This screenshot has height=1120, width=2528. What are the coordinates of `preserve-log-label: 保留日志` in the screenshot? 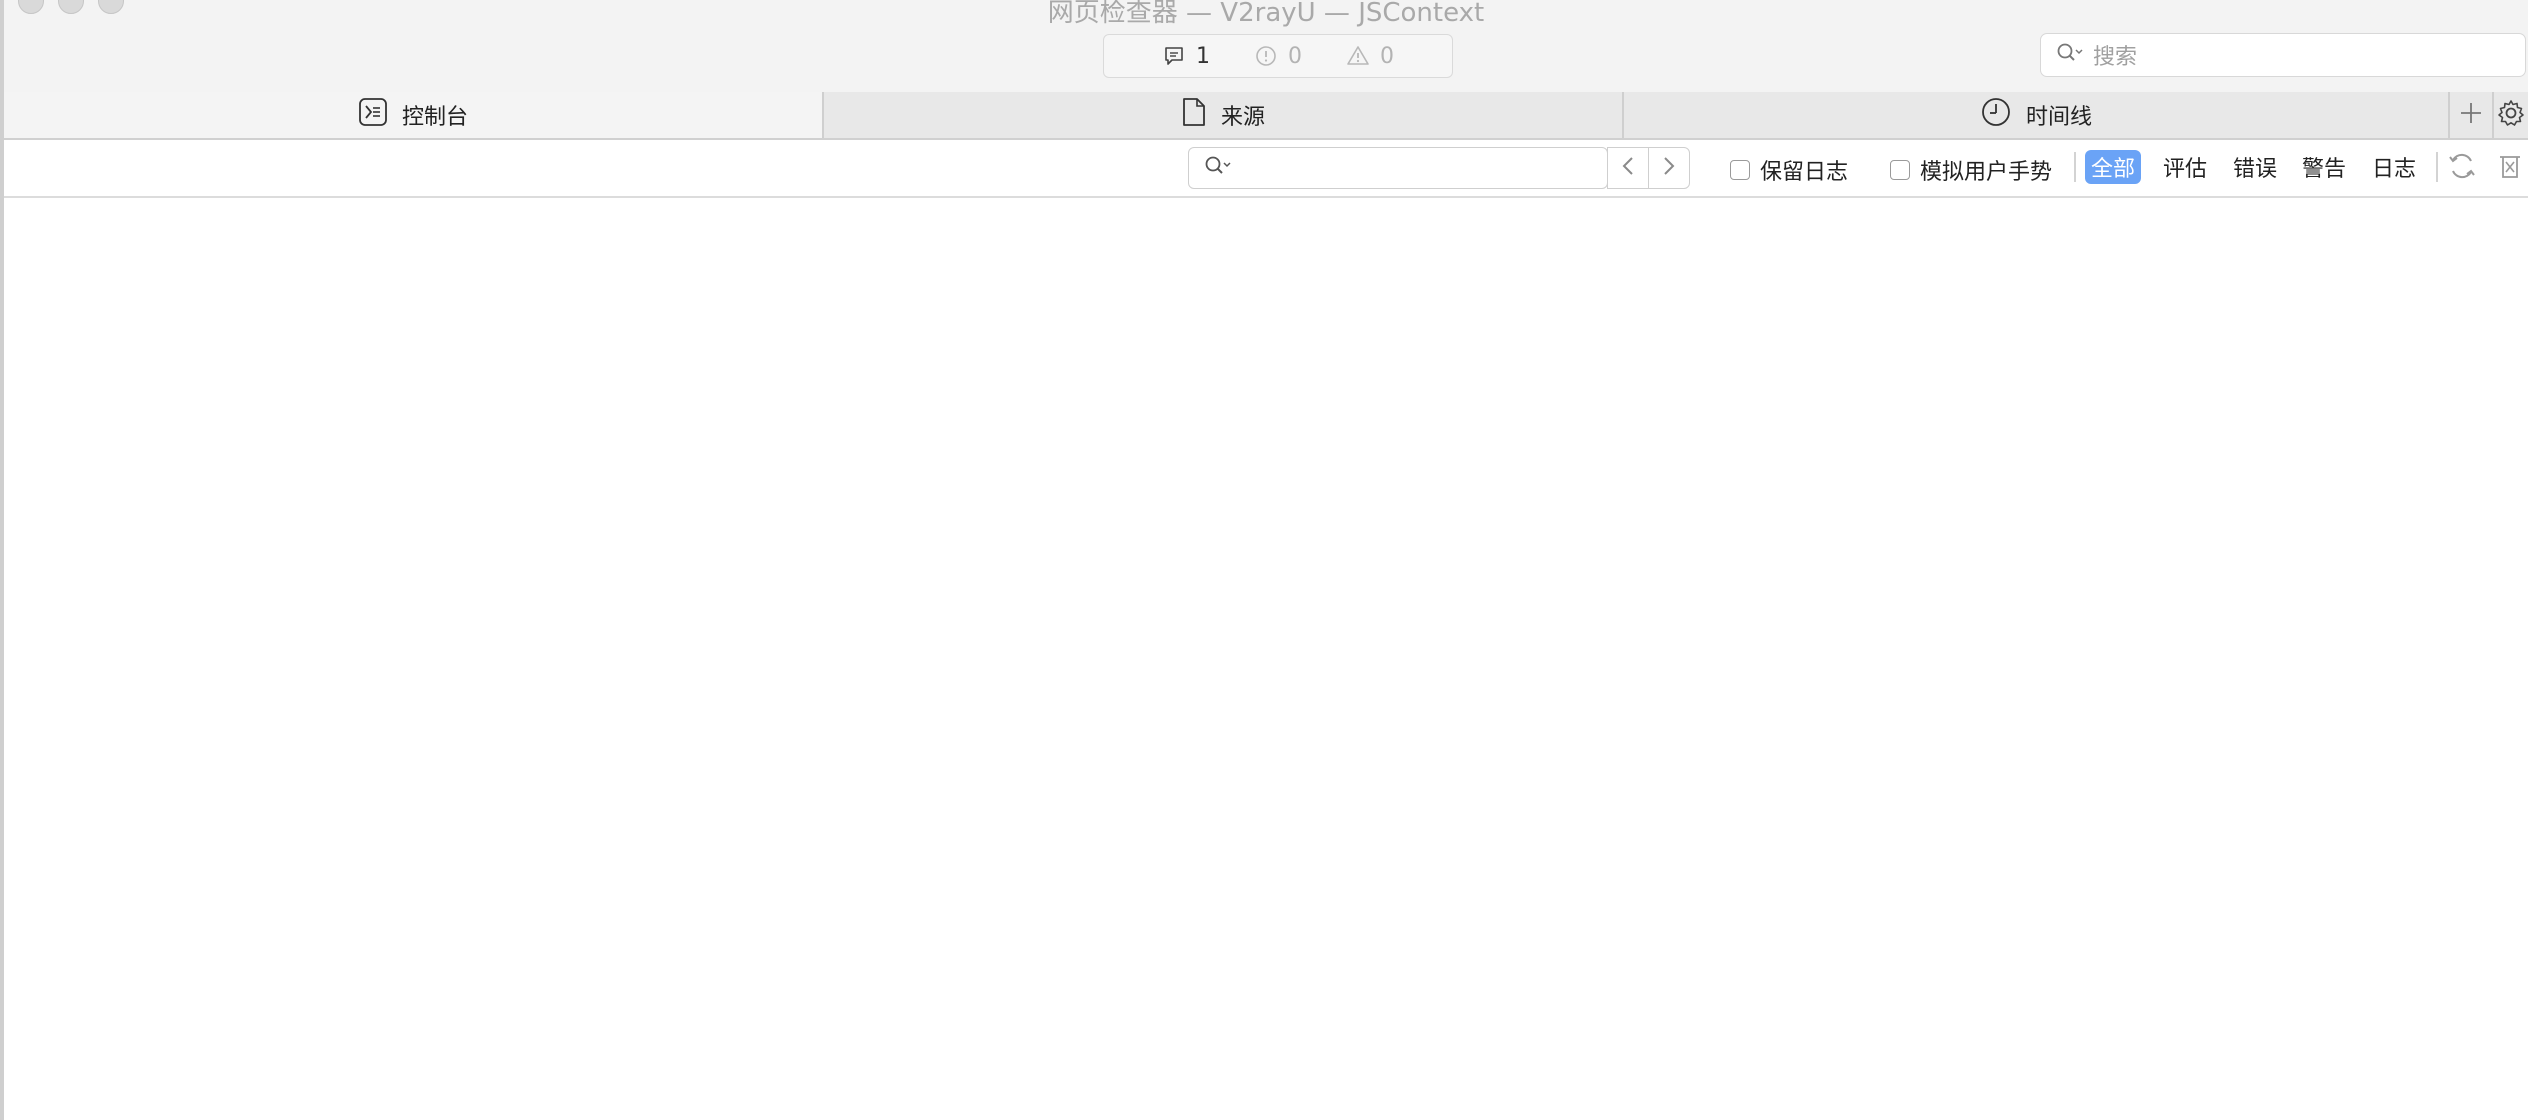 It's located at (1804, 172).